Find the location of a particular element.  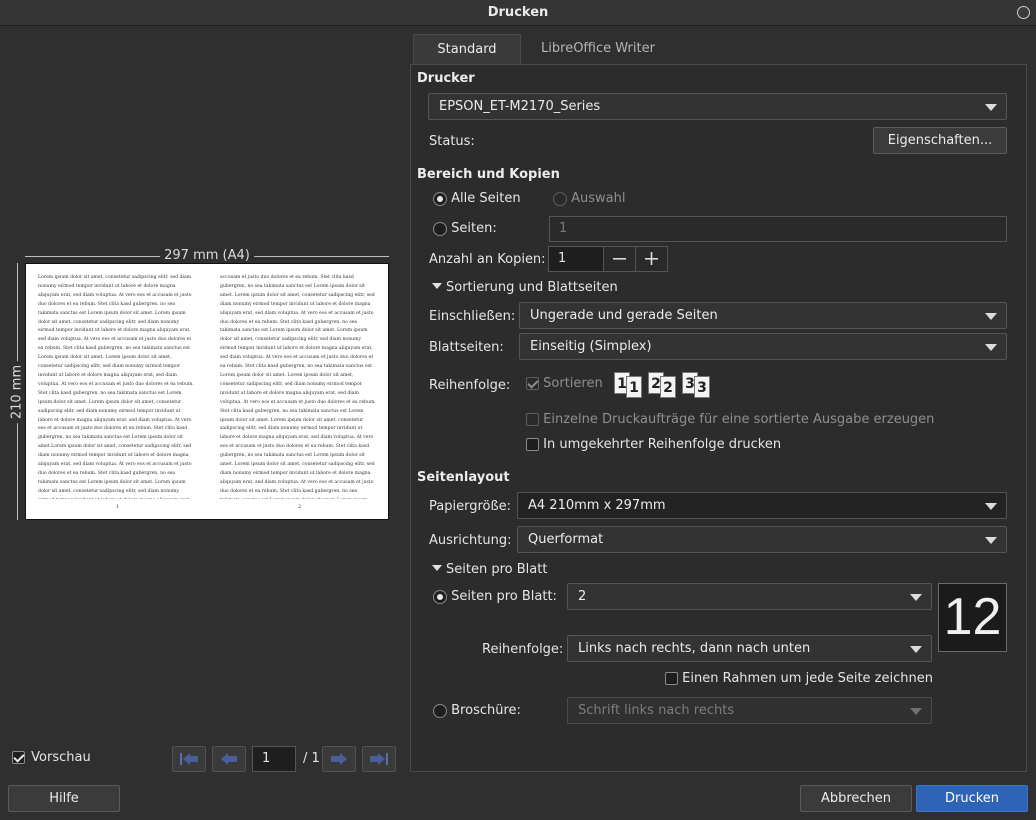

close-icon is located at coordinates (1023, 12).